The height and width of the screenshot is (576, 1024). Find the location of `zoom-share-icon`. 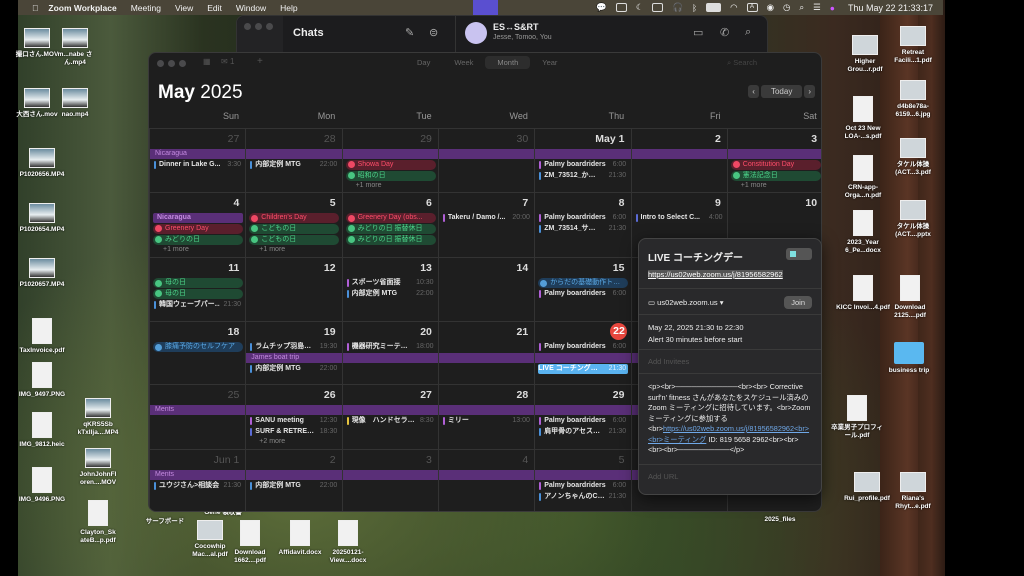

zoom-share-icon is located at coordinates (485, 7).